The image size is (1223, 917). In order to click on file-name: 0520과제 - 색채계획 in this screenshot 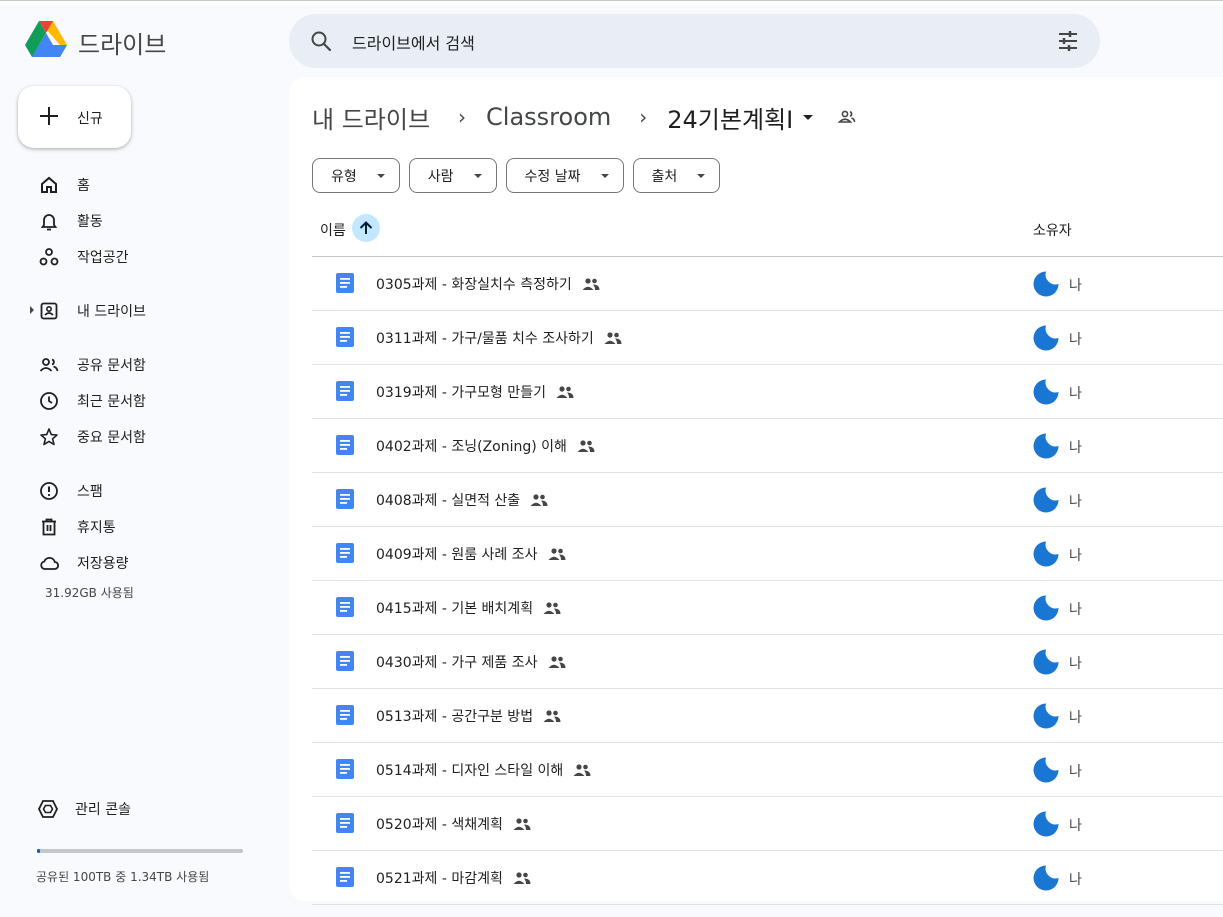, I will do `click(453, 824)`.